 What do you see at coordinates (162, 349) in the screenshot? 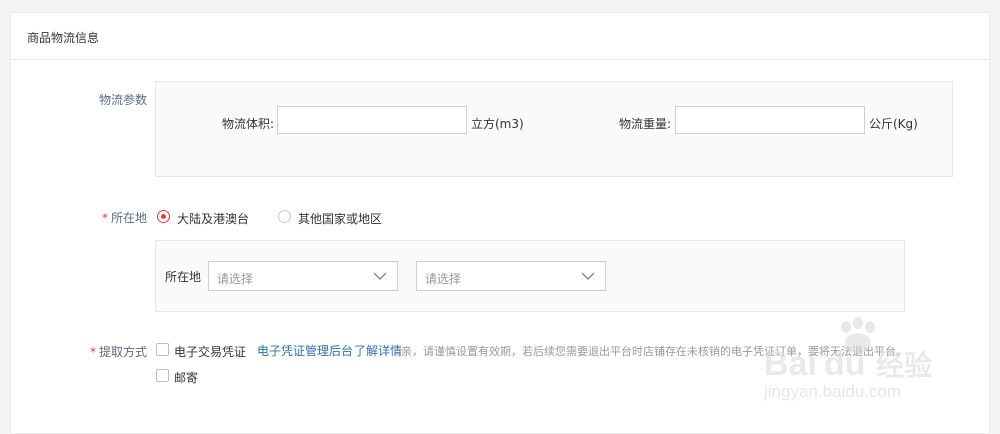
I see `checkbox-e-voucher` at bounding box center [162, 349].